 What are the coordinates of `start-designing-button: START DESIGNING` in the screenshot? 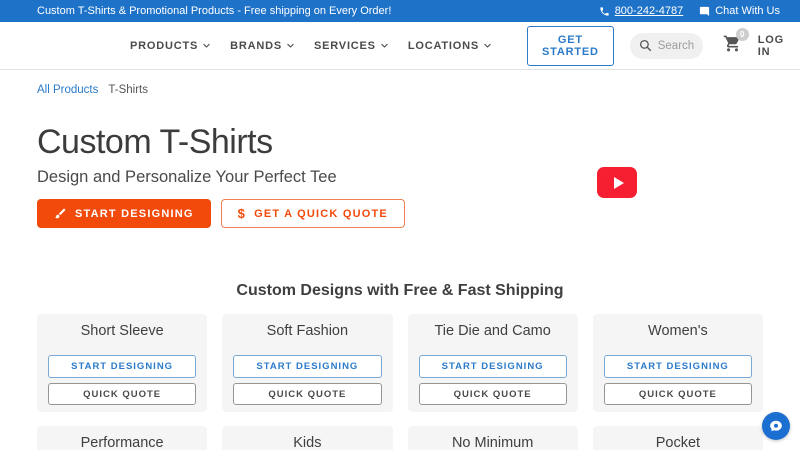 It's located at (124, 213).